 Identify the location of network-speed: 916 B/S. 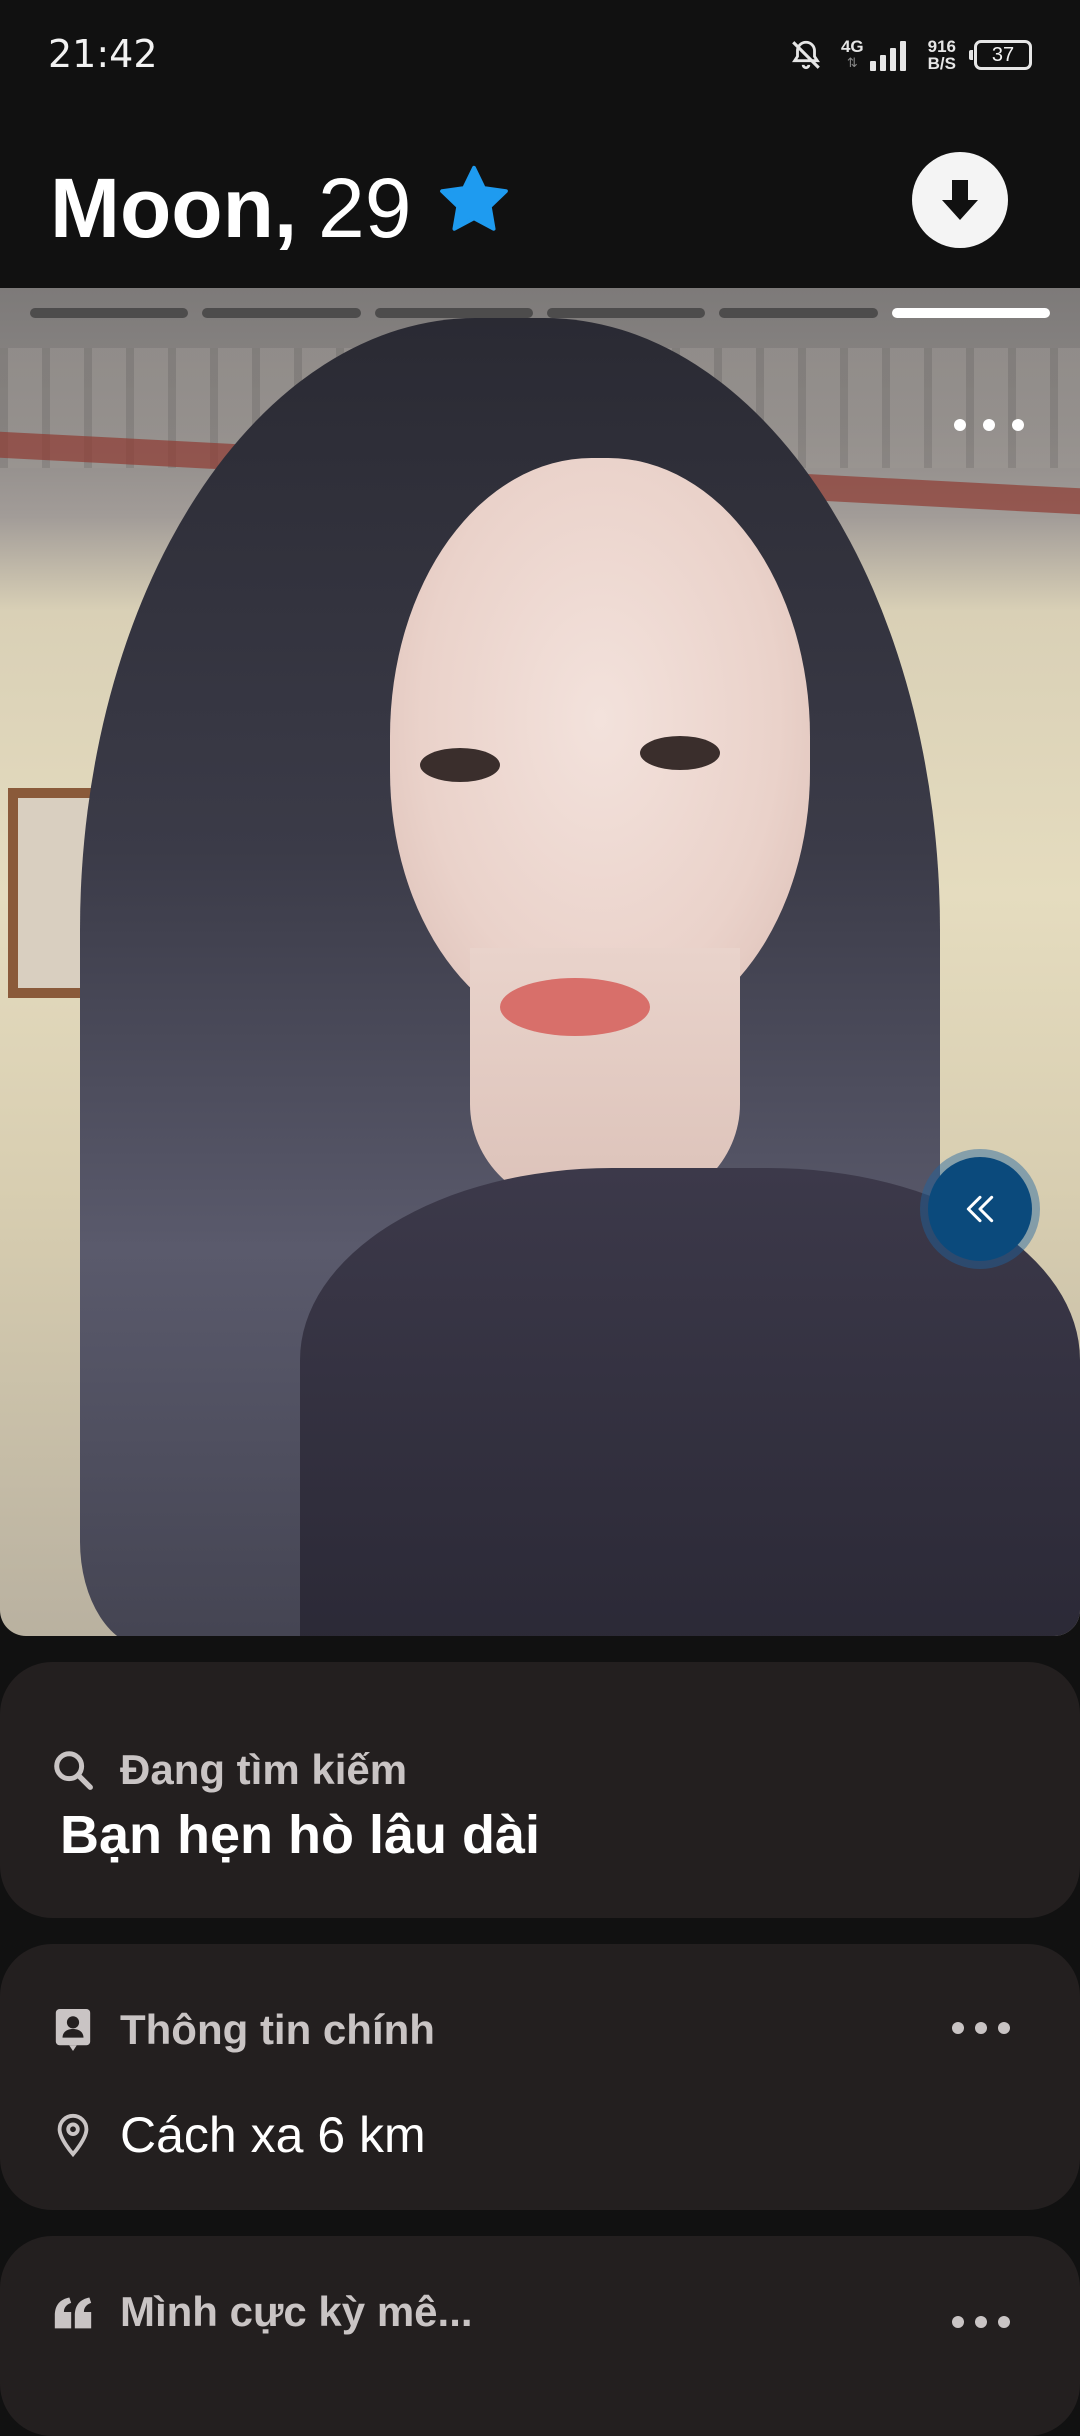
(942, 55).